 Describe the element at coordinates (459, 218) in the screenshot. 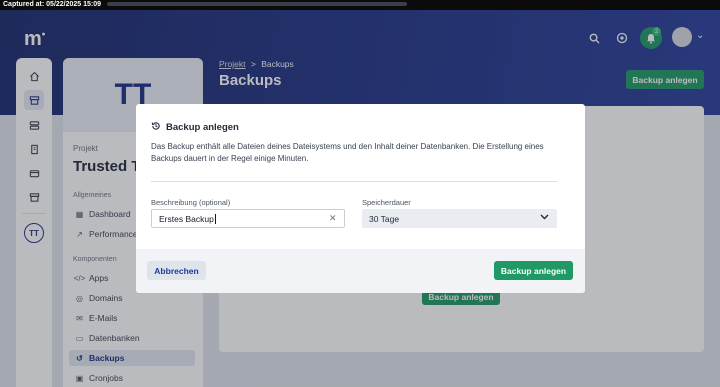

I see `retention-select: 30 Tage` at that location.